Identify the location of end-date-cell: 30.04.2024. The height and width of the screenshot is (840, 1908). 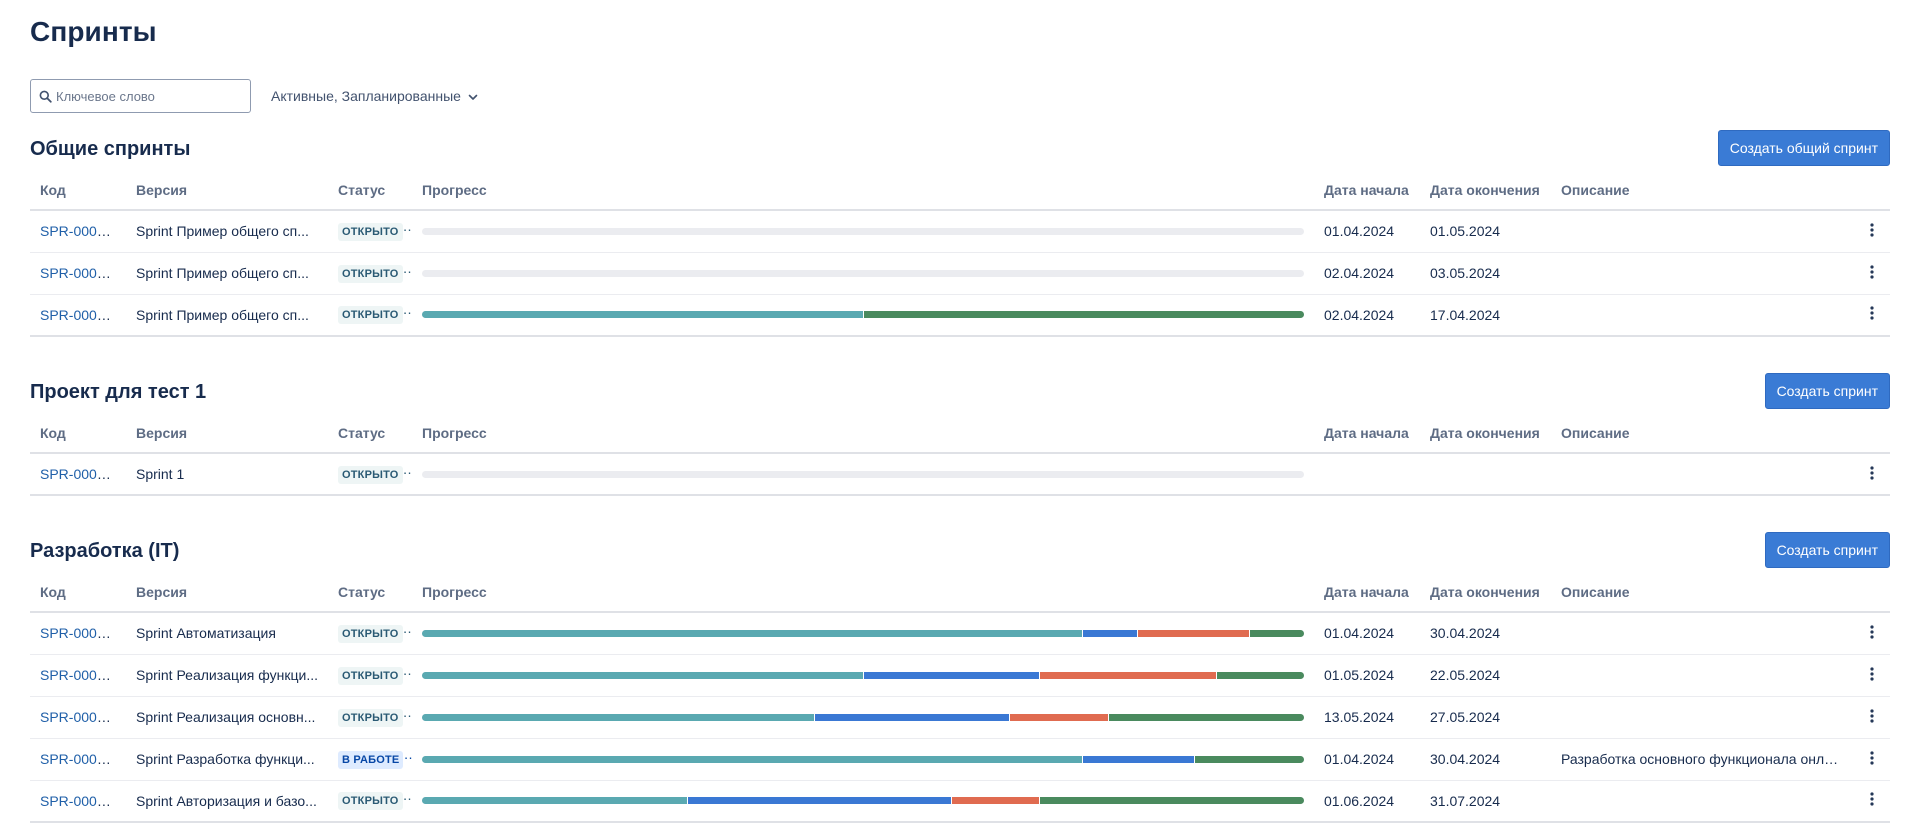
(1485, 759).